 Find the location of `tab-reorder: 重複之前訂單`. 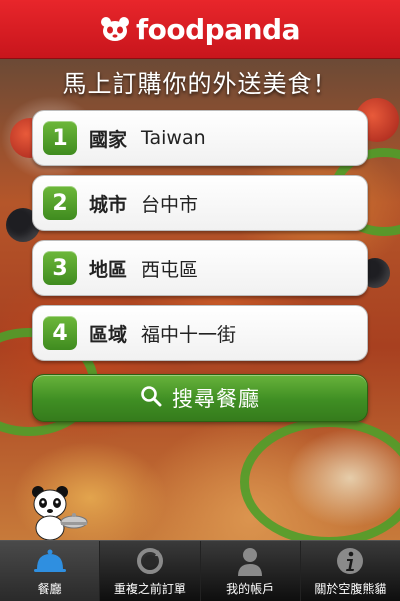

tab-reorder: 重複之前訂單 is located at coordinates (150, 571).